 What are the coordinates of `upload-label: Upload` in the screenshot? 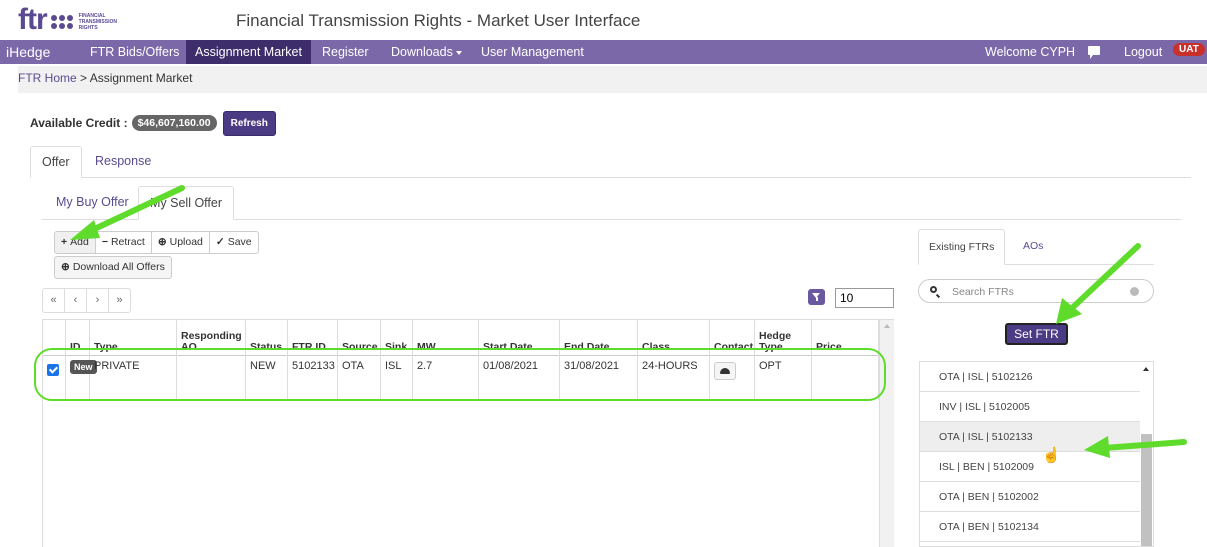 It's located at (186, 242).